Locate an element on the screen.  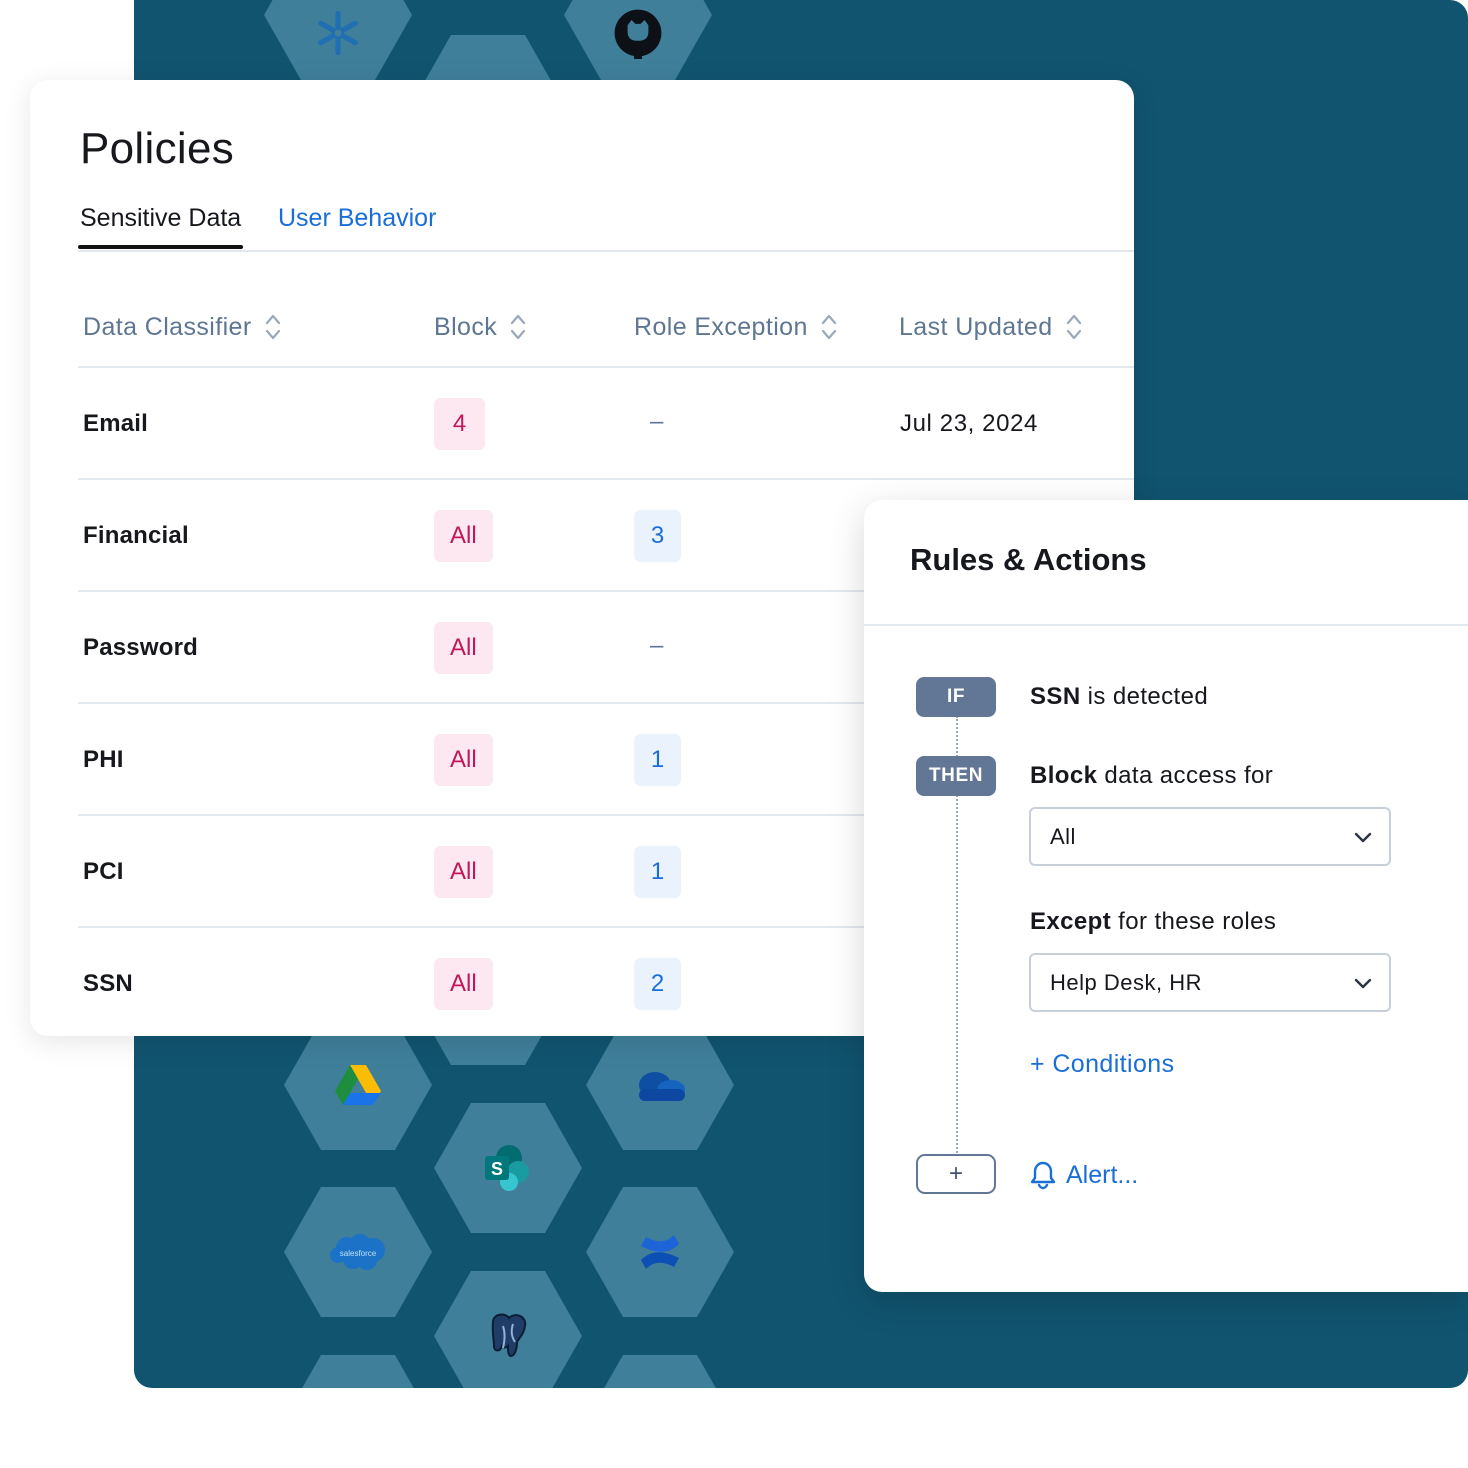
classifier-name: Financial is located at coordinates (136, 535).